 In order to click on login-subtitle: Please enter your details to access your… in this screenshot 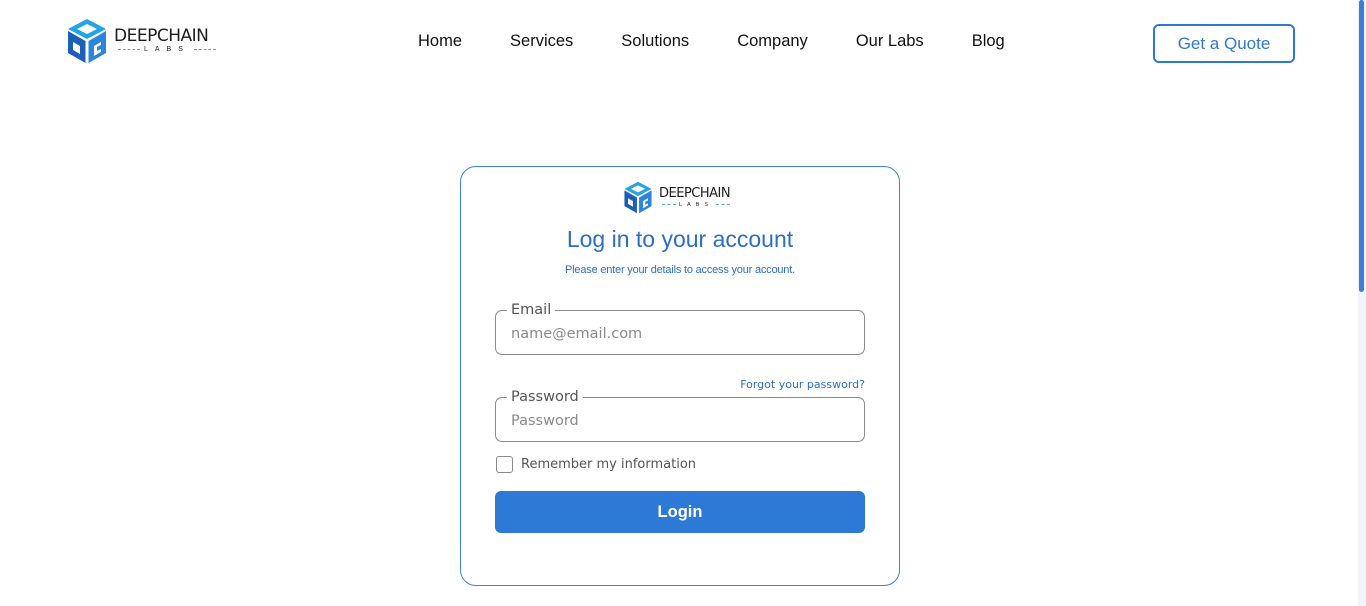, I will do `click(680, 270)`.